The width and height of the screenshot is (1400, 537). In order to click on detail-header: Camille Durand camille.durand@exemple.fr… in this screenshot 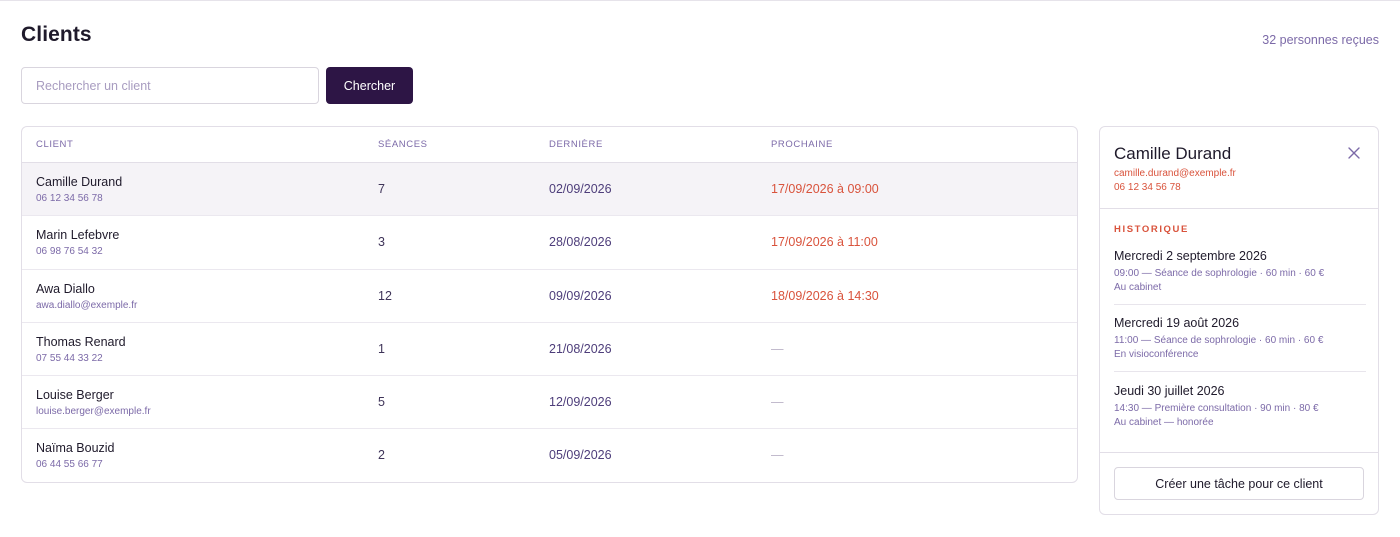, I will do `click(1239, 168)`.